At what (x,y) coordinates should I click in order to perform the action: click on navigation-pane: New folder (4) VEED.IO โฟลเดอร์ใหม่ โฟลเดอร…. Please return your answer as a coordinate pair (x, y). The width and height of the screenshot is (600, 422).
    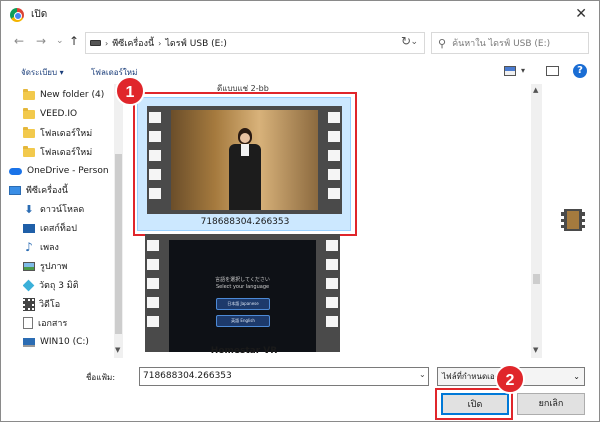
    Looking at the image, I should click on (64, 221).